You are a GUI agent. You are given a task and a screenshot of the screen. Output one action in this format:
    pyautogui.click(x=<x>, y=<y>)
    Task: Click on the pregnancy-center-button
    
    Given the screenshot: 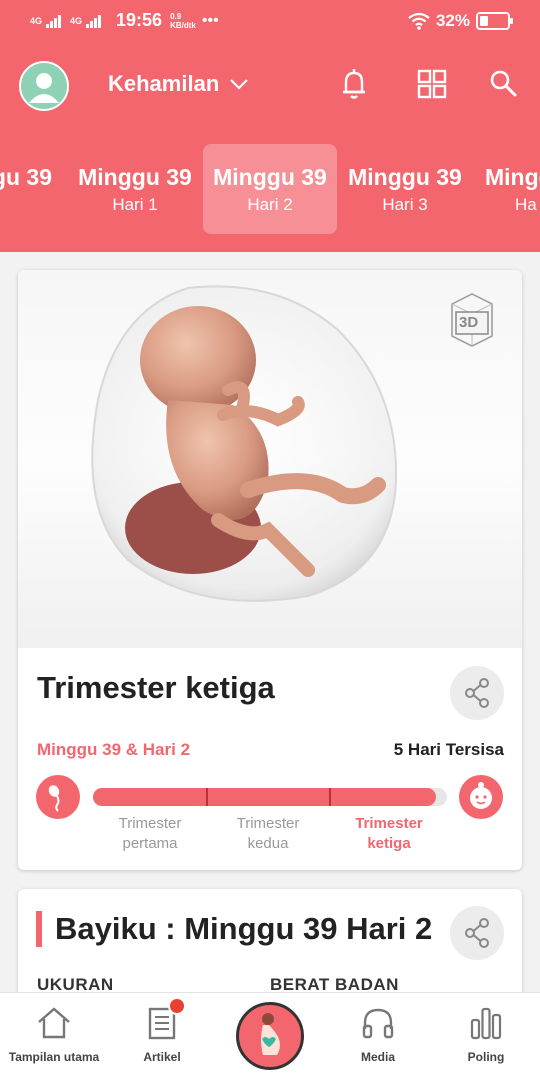 What is the action you would take?
    pyautogui.click(x=270, y=1036)
    